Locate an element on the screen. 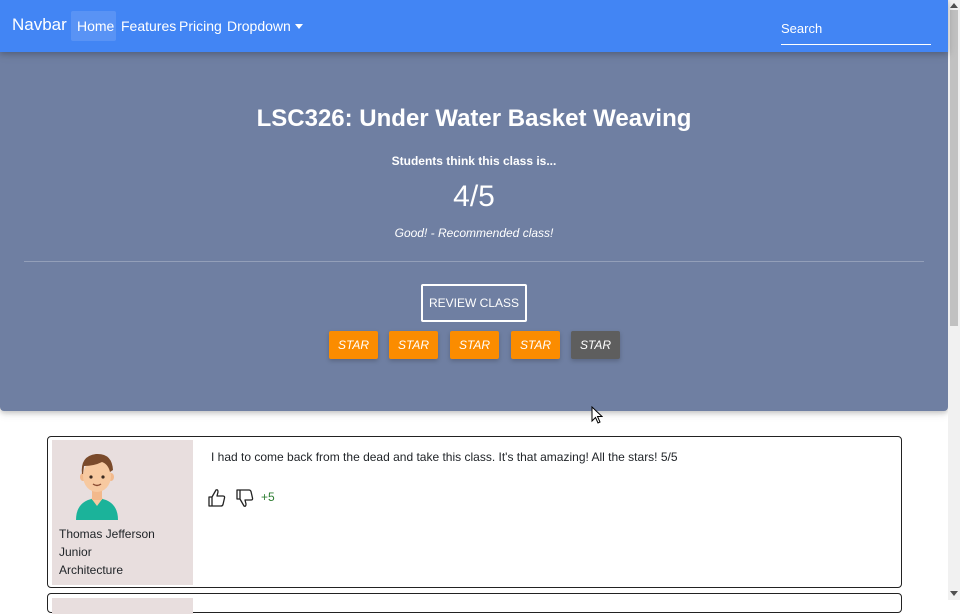 The width and height of the screenshot is (960, 614). review-class-button: REVIEW CLASS is located at coordinates (474, 303).